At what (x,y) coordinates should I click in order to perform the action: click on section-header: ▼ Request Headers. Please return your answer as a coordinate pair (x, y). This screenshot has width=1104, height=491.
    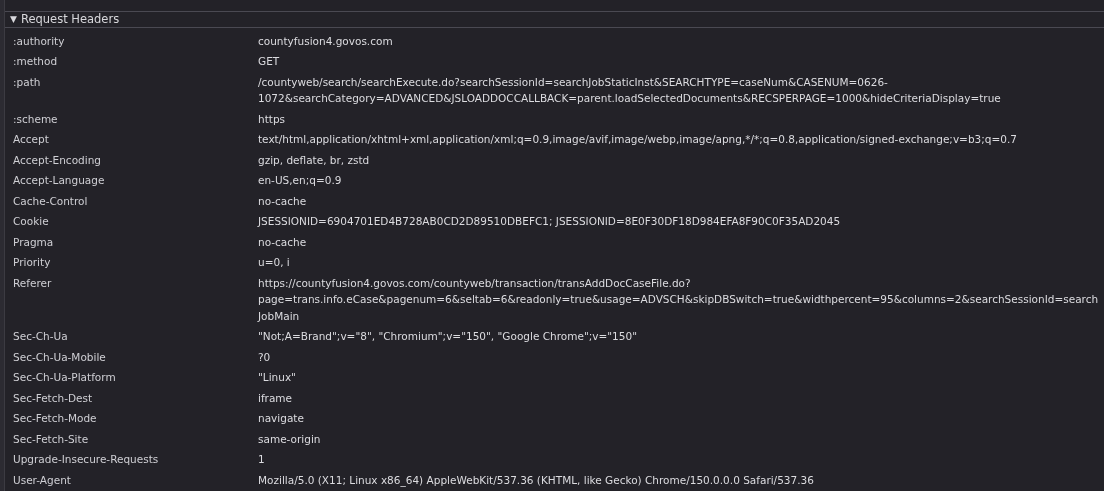
    Looking at the image, I should click on (554, 20).